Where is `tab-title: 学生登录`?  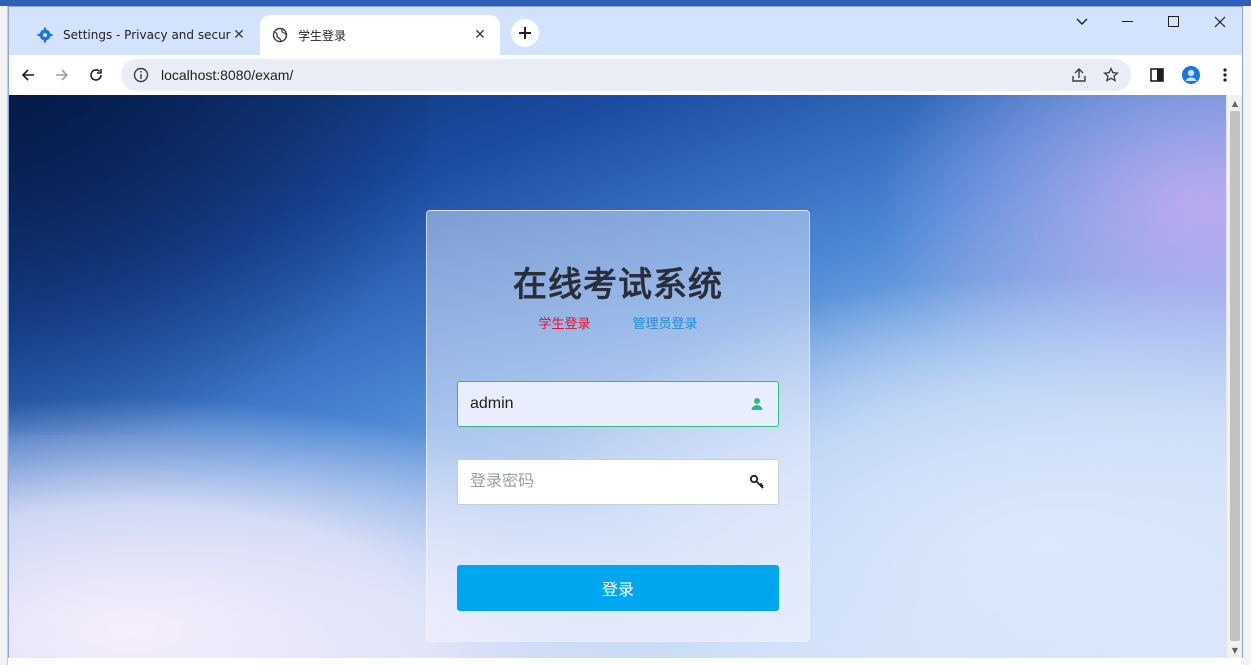 tab-title: 学生登录 is located at coordinates (322, 35).